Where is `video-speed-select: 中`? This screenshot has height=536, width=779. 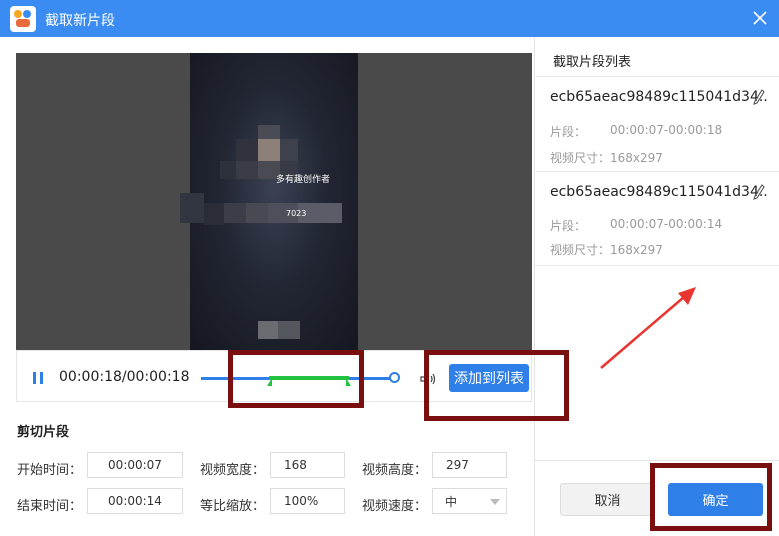 video-speed-select: 中 is located at coordinates (469, 501).